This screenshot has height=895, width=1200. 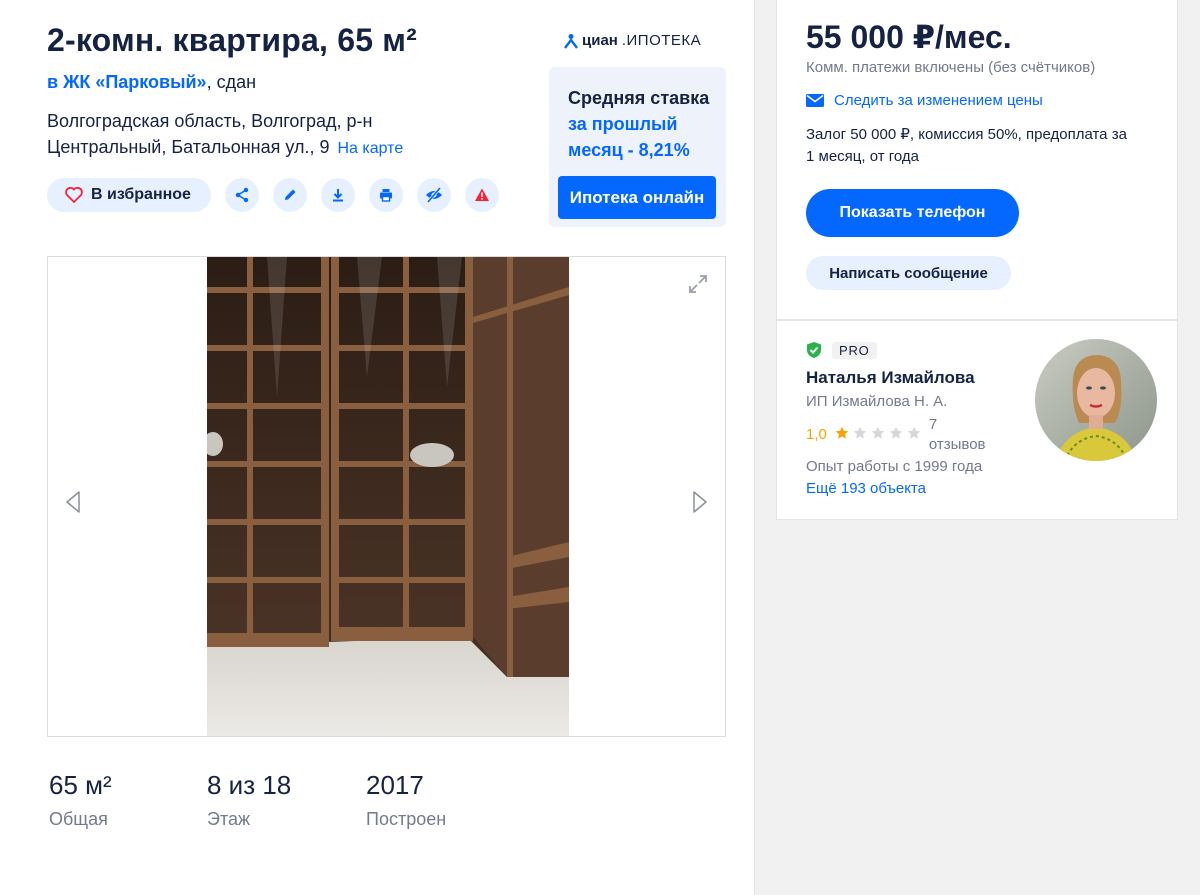 I want to click on param-floor-label: Этаж, so click(x=229, y=819).